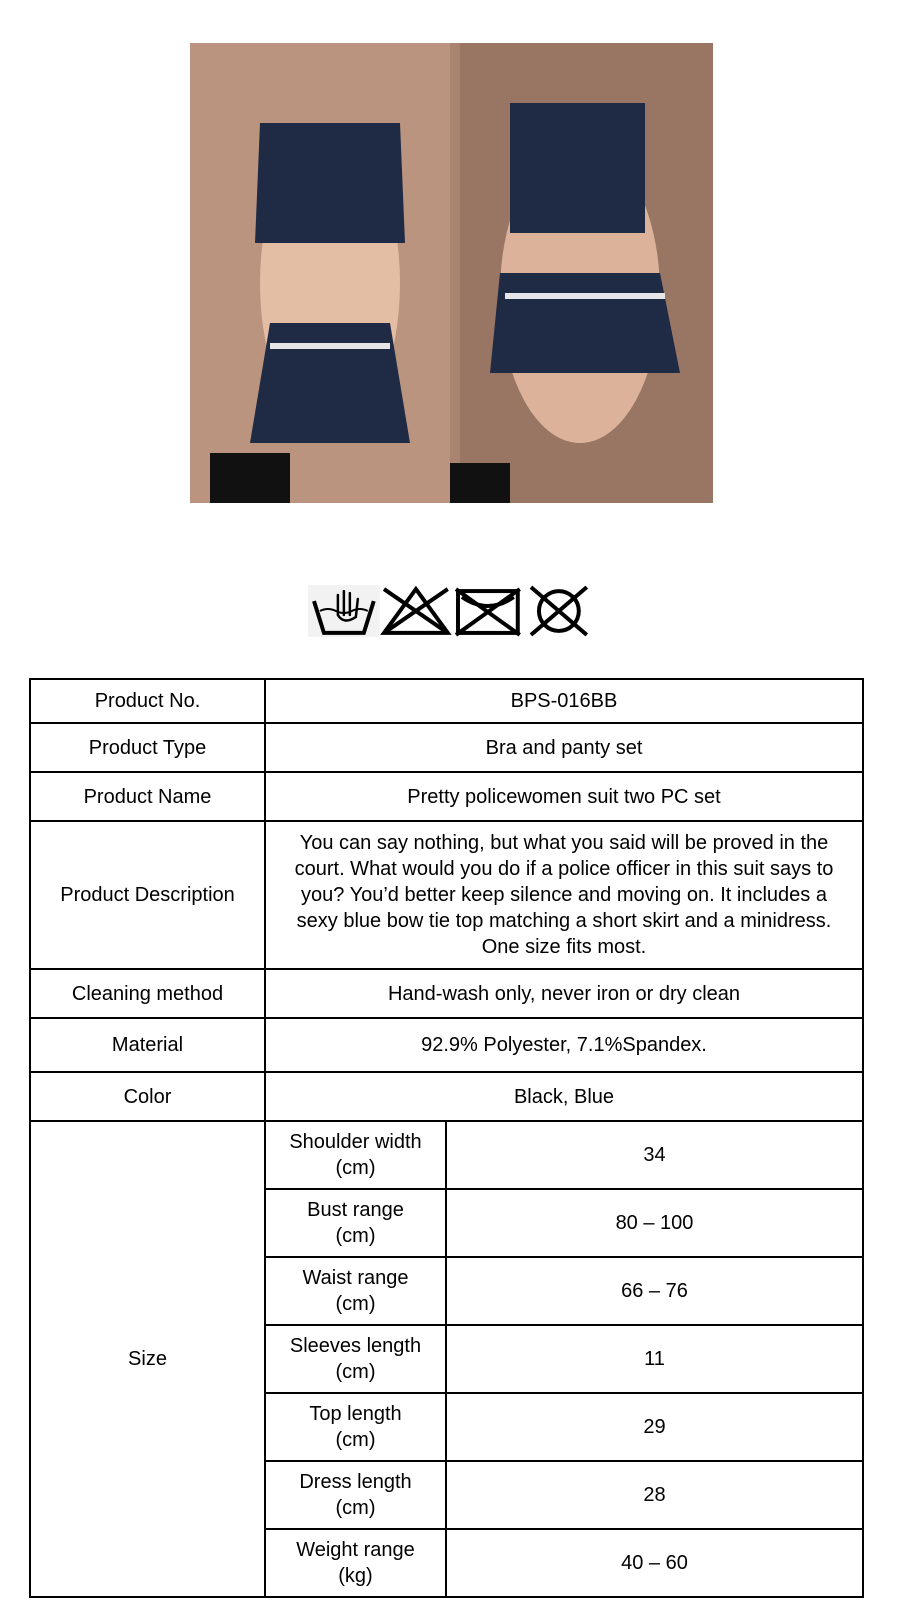 This screenshot has width=900, height=1600. Describe the element at coordinates (654, 1359) in the screenshot. I see `size-measure-value: 11` at that location.